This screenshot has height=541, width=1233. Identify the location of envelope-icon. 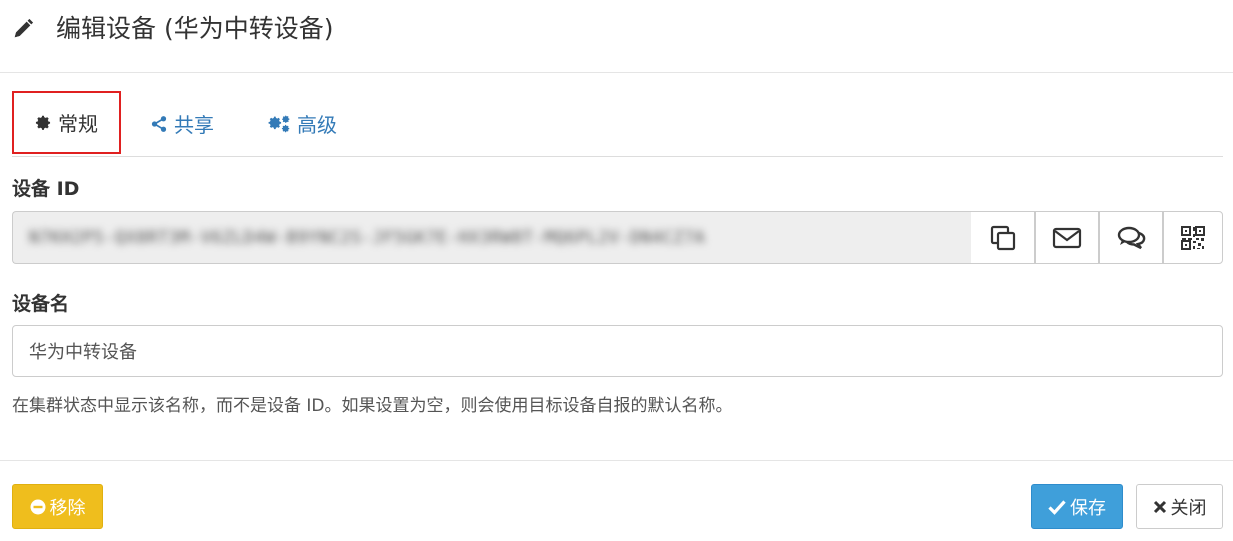
(1067, 237).